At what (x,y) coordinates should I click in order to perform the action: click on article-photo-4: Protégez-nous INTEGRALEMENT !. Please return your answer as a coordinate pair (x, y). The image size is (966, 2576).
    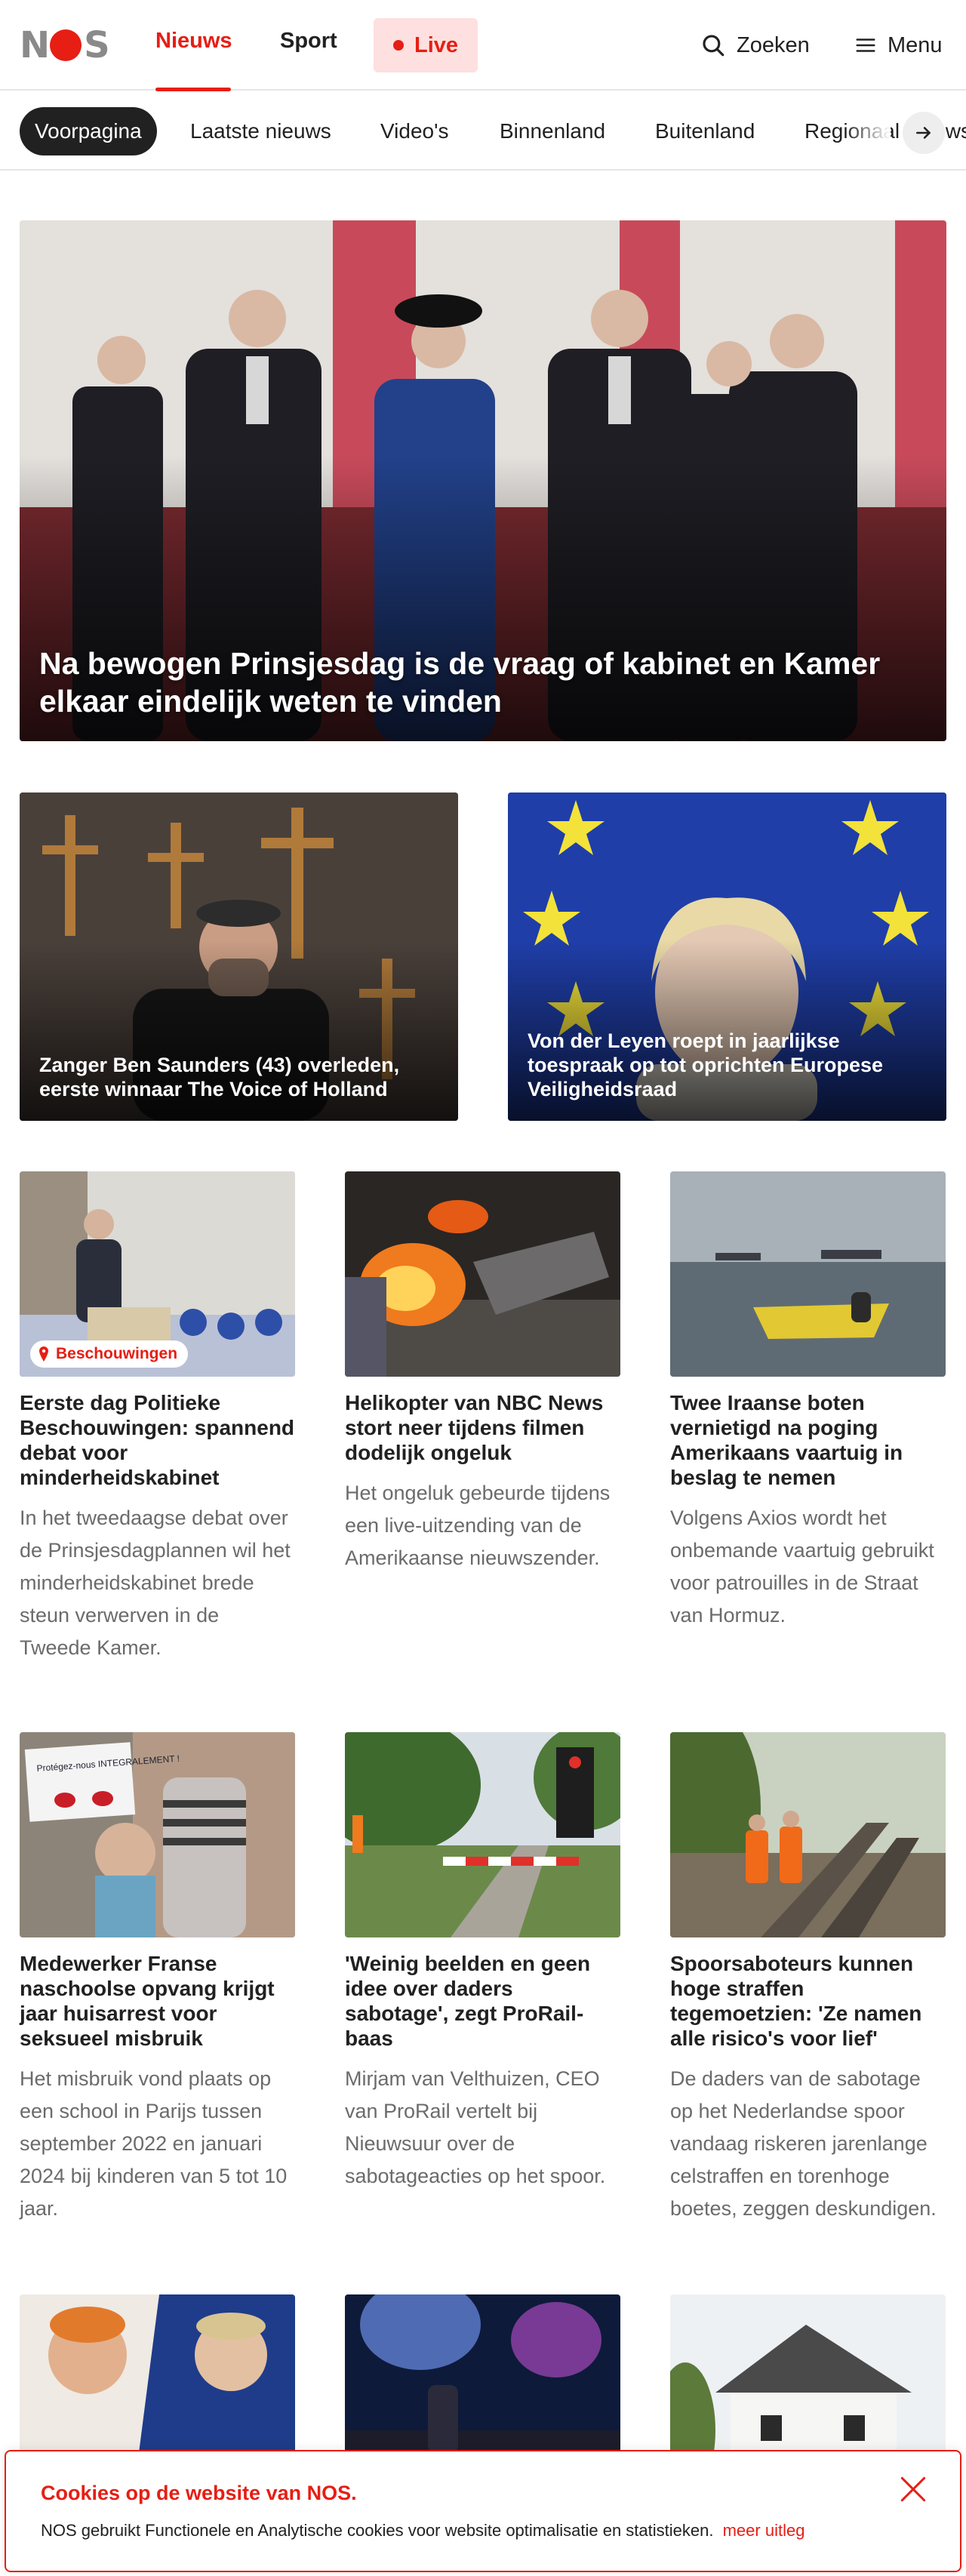
    Looking at the image, I should click on (157, 1834).